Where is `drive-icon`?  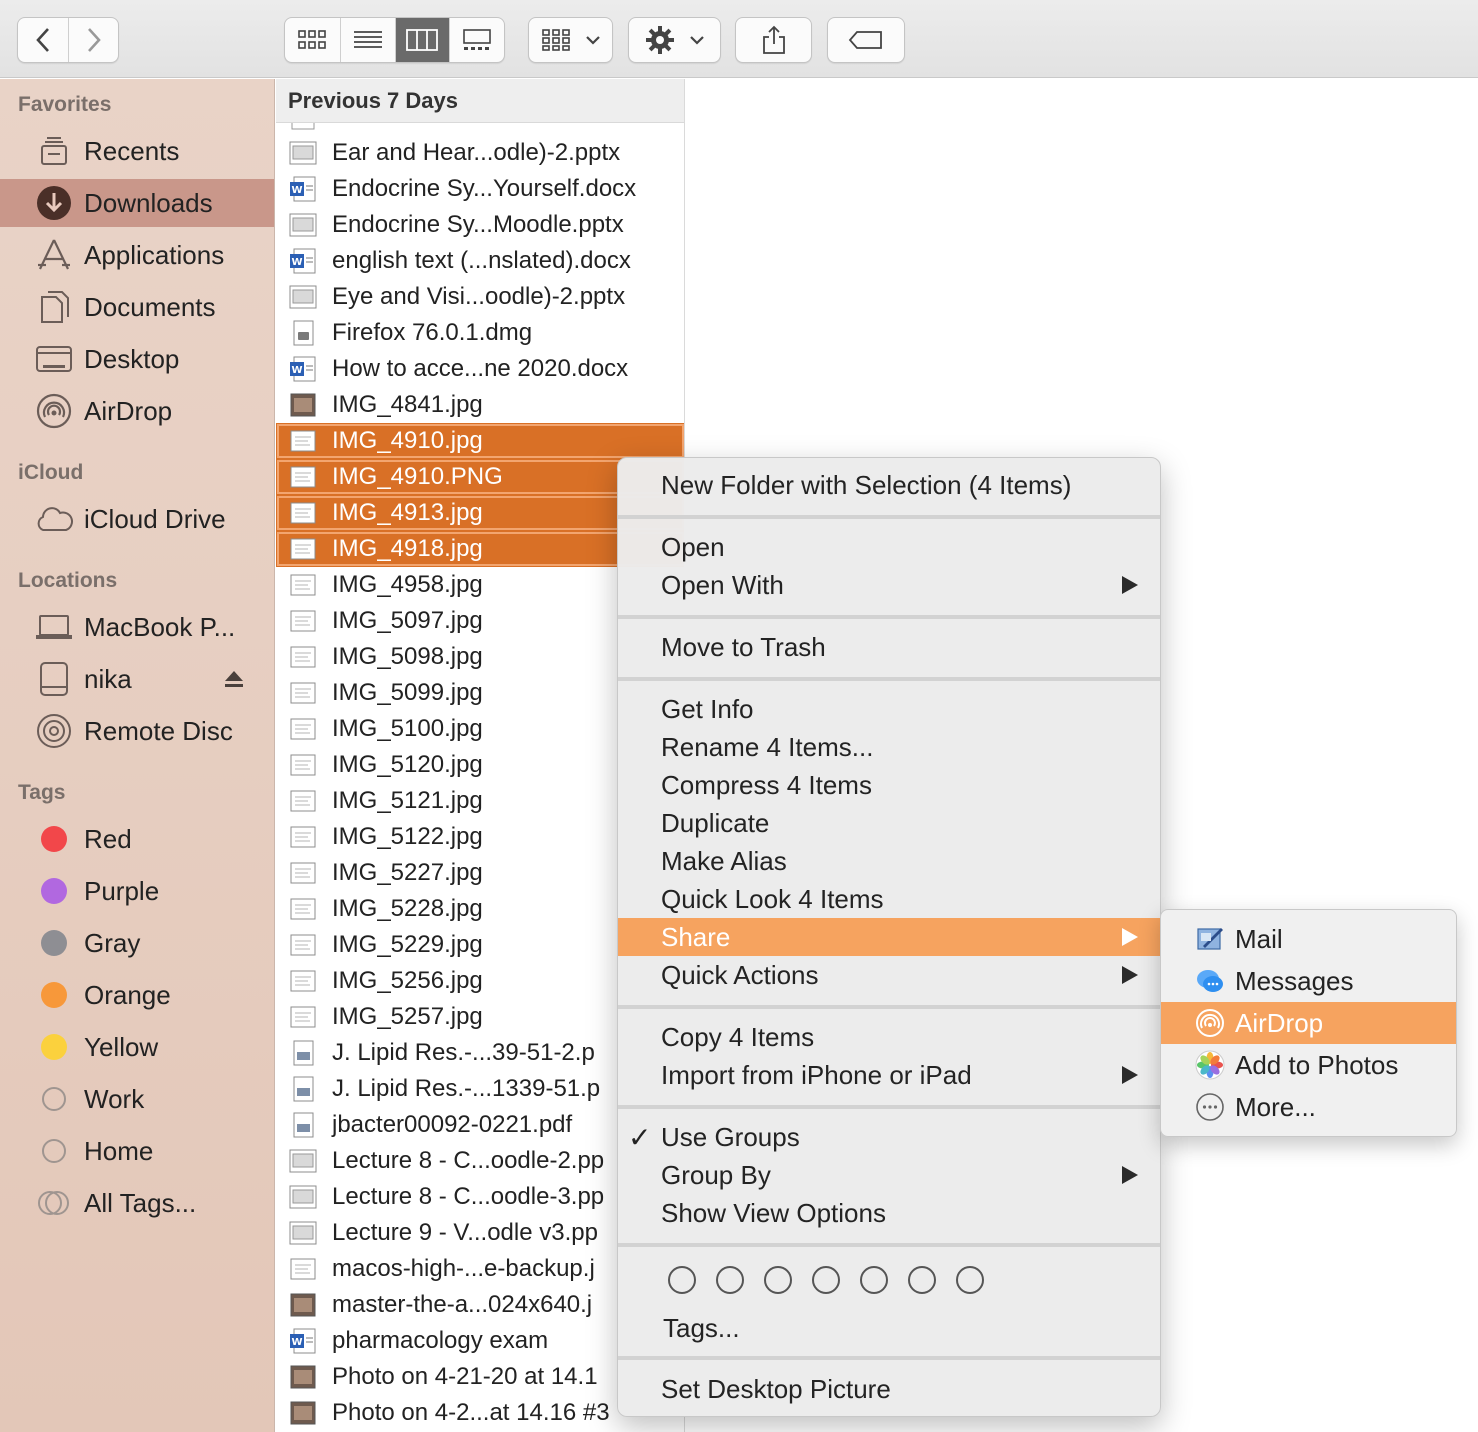
drive-icon is located at coordinates (54, 679).